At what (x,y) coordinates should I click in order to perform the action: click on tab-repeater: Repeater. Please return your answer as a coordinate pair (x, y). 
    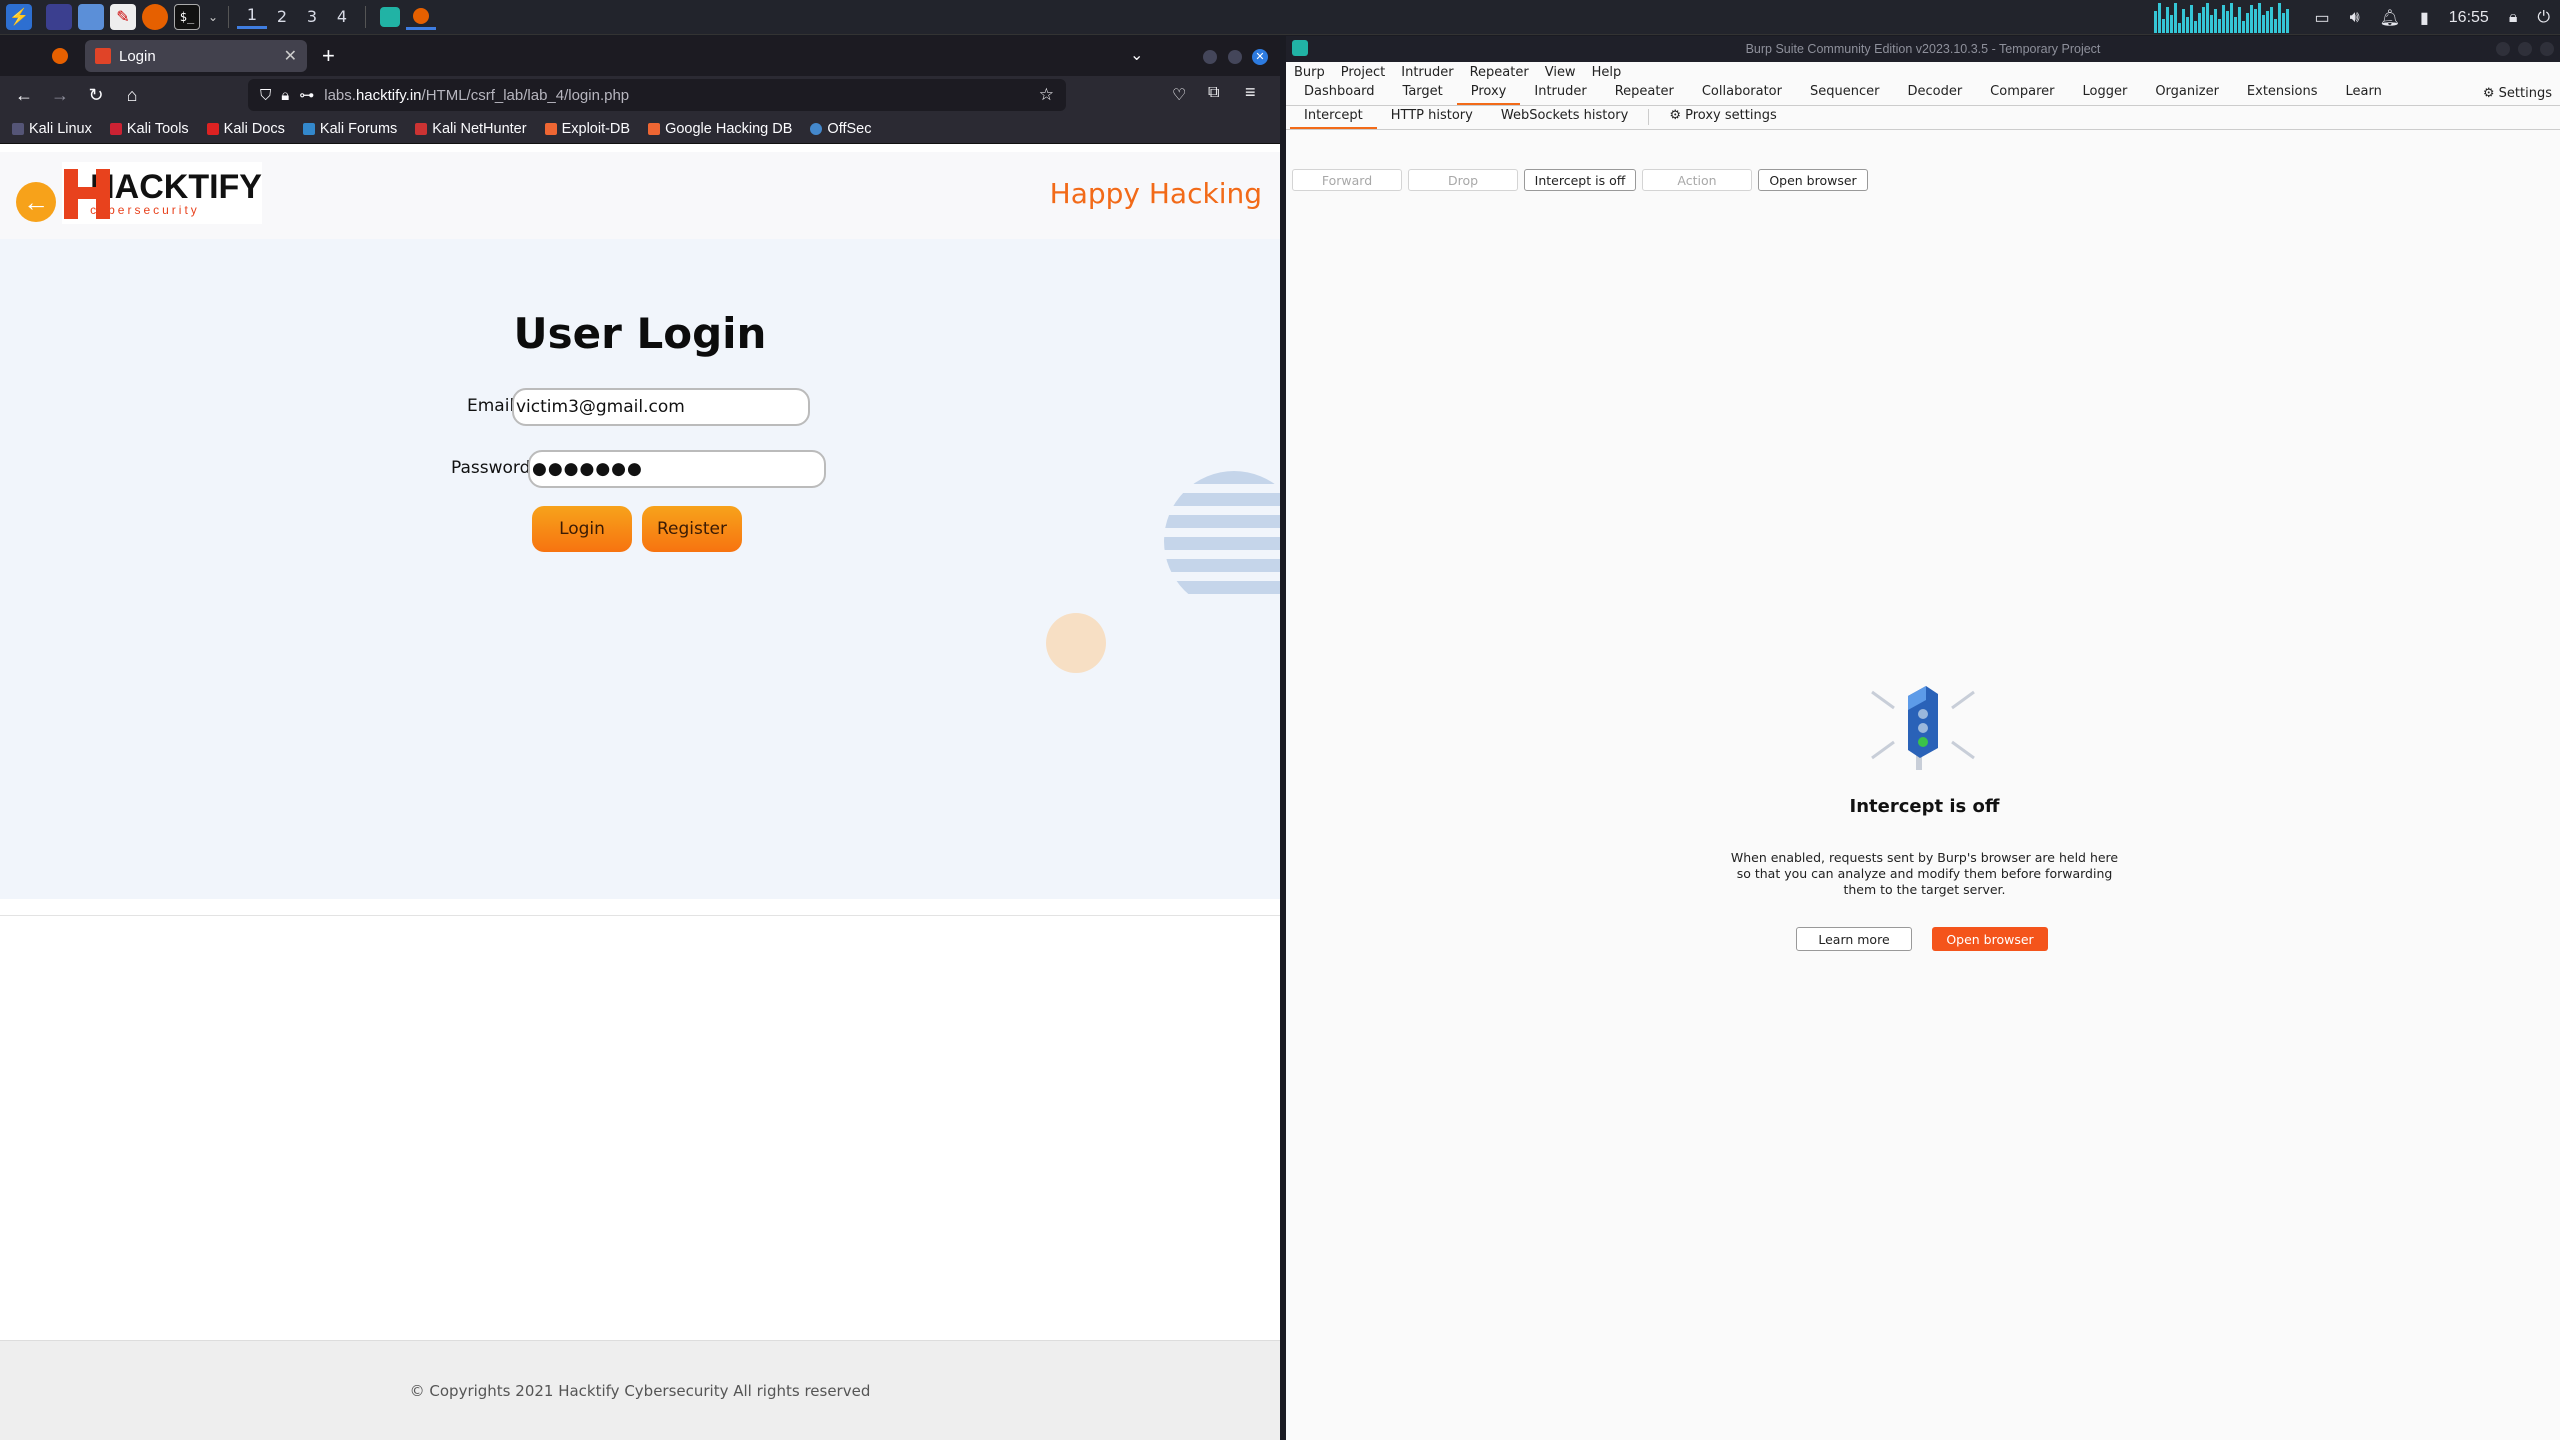
    Looking at the image, I should click on (1644, 94).